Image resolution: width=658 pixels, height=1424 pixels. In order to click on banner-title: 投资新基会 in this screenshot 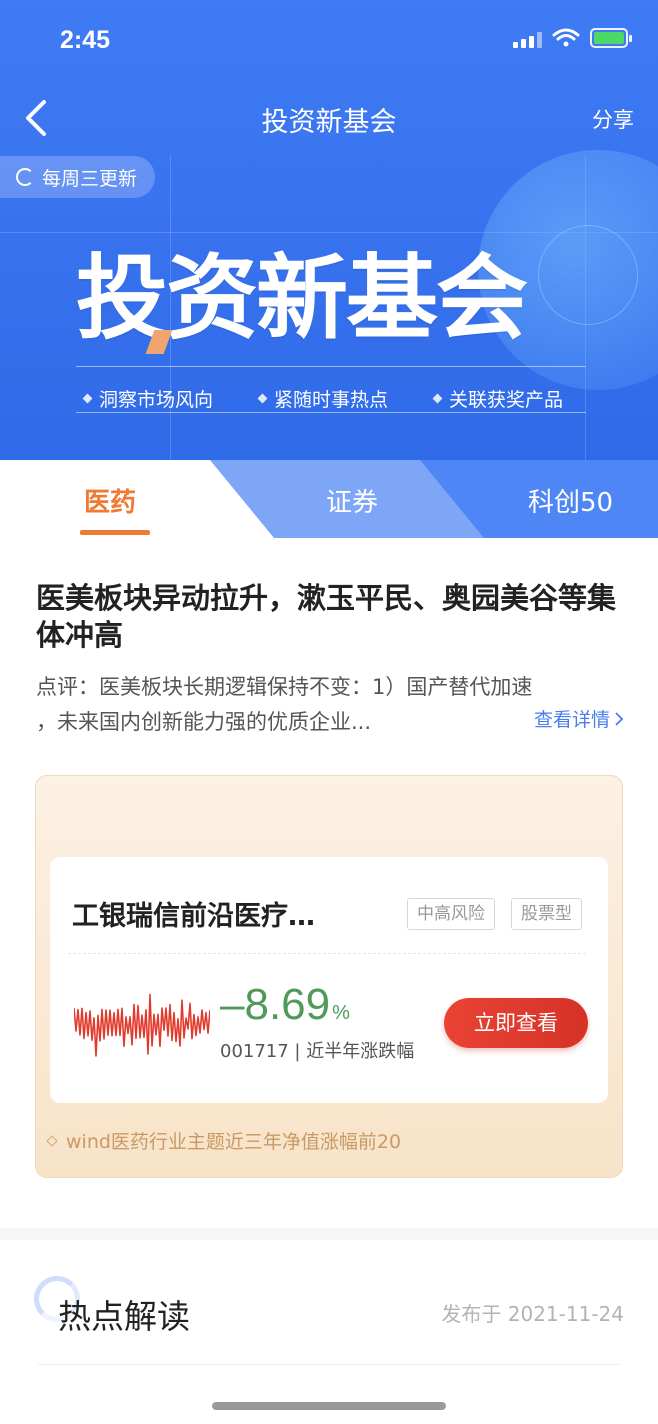, I will do `click(302, 298)`.